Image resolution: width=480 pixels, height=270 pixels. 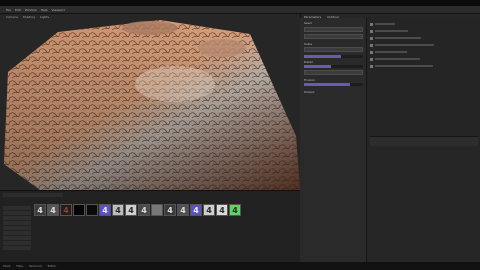 I want to click on section-output-label: Output, so click(x=309, y=92).